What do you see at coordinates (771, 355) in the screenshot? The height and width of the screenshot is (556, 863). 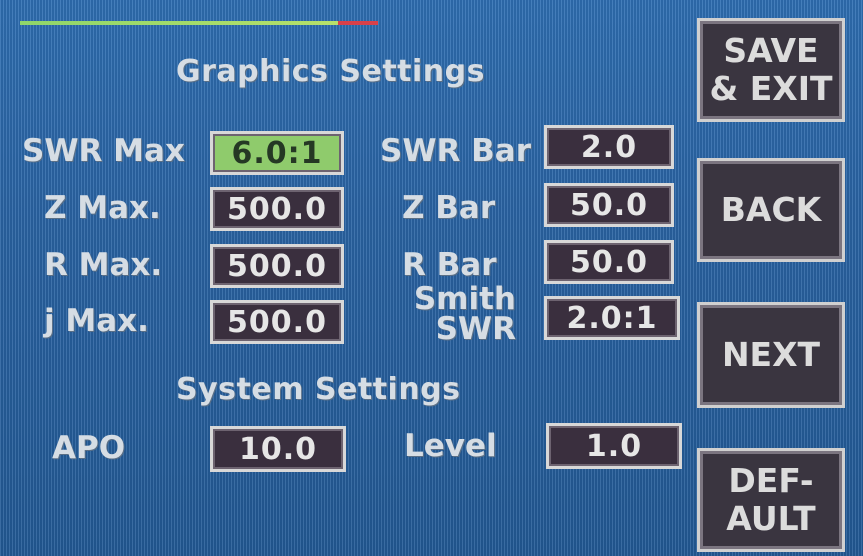 I see `next-button: NEXT` at bounding box center [771, 355].